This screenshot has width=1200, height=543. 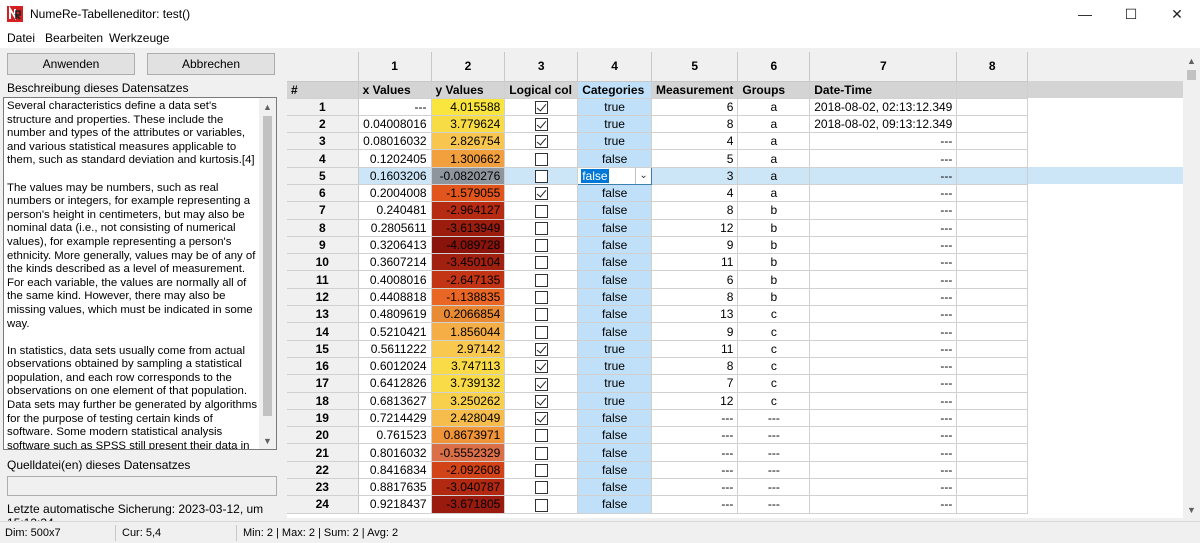 What do you see at coordinates (395, 67) in the screenshot?
I see `column-number: 1` at bounding box center [395, 67].